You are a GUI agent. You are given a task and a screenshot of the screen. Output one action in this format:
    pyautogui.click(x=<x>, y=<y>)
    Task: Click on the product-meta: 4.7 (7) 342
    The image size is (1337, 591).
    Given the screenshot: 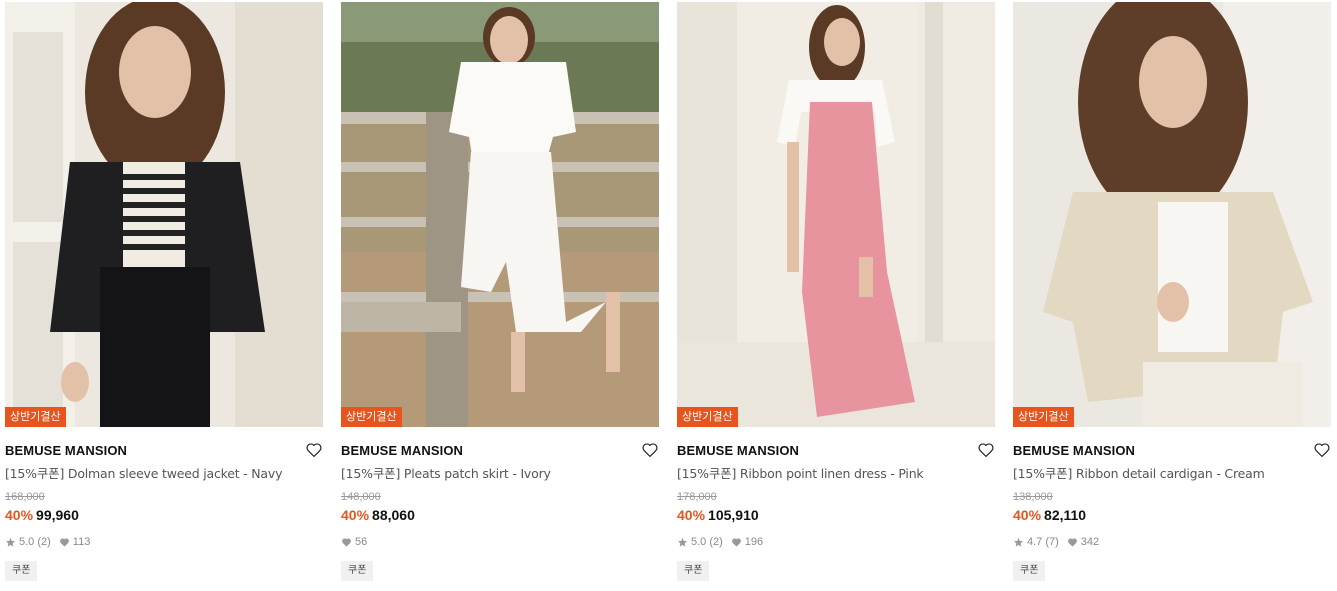 What is the action you would take?
    pyautogui.click(x=1172, y=542)
    